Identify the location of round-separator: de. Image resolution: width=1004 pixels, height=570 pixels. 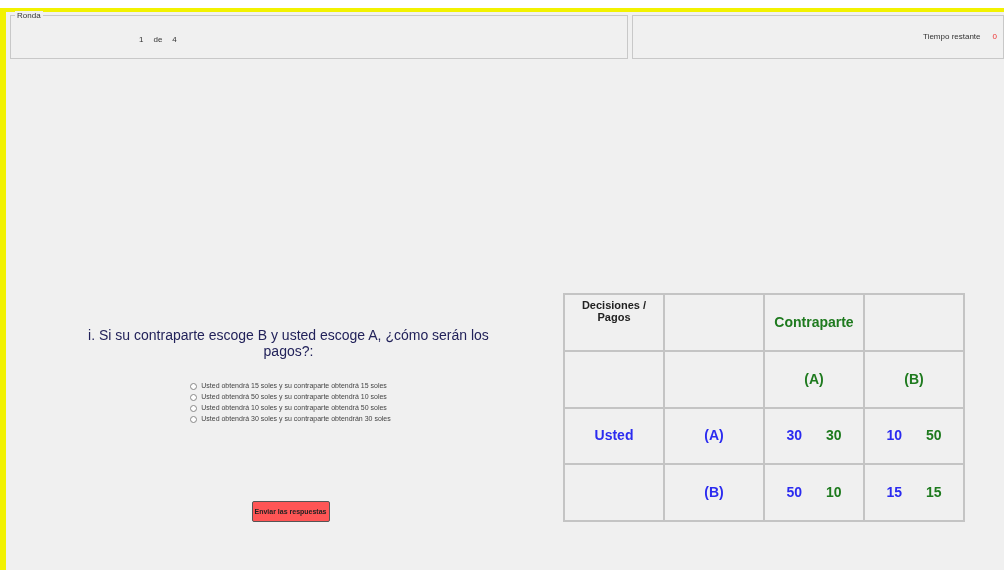
(158, 40).